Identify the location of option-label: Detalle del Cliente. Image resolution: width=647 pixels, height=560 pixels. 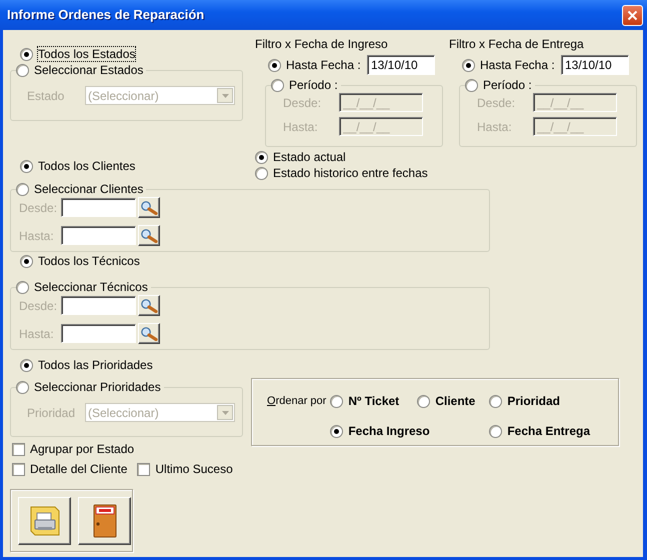
(79, 469).